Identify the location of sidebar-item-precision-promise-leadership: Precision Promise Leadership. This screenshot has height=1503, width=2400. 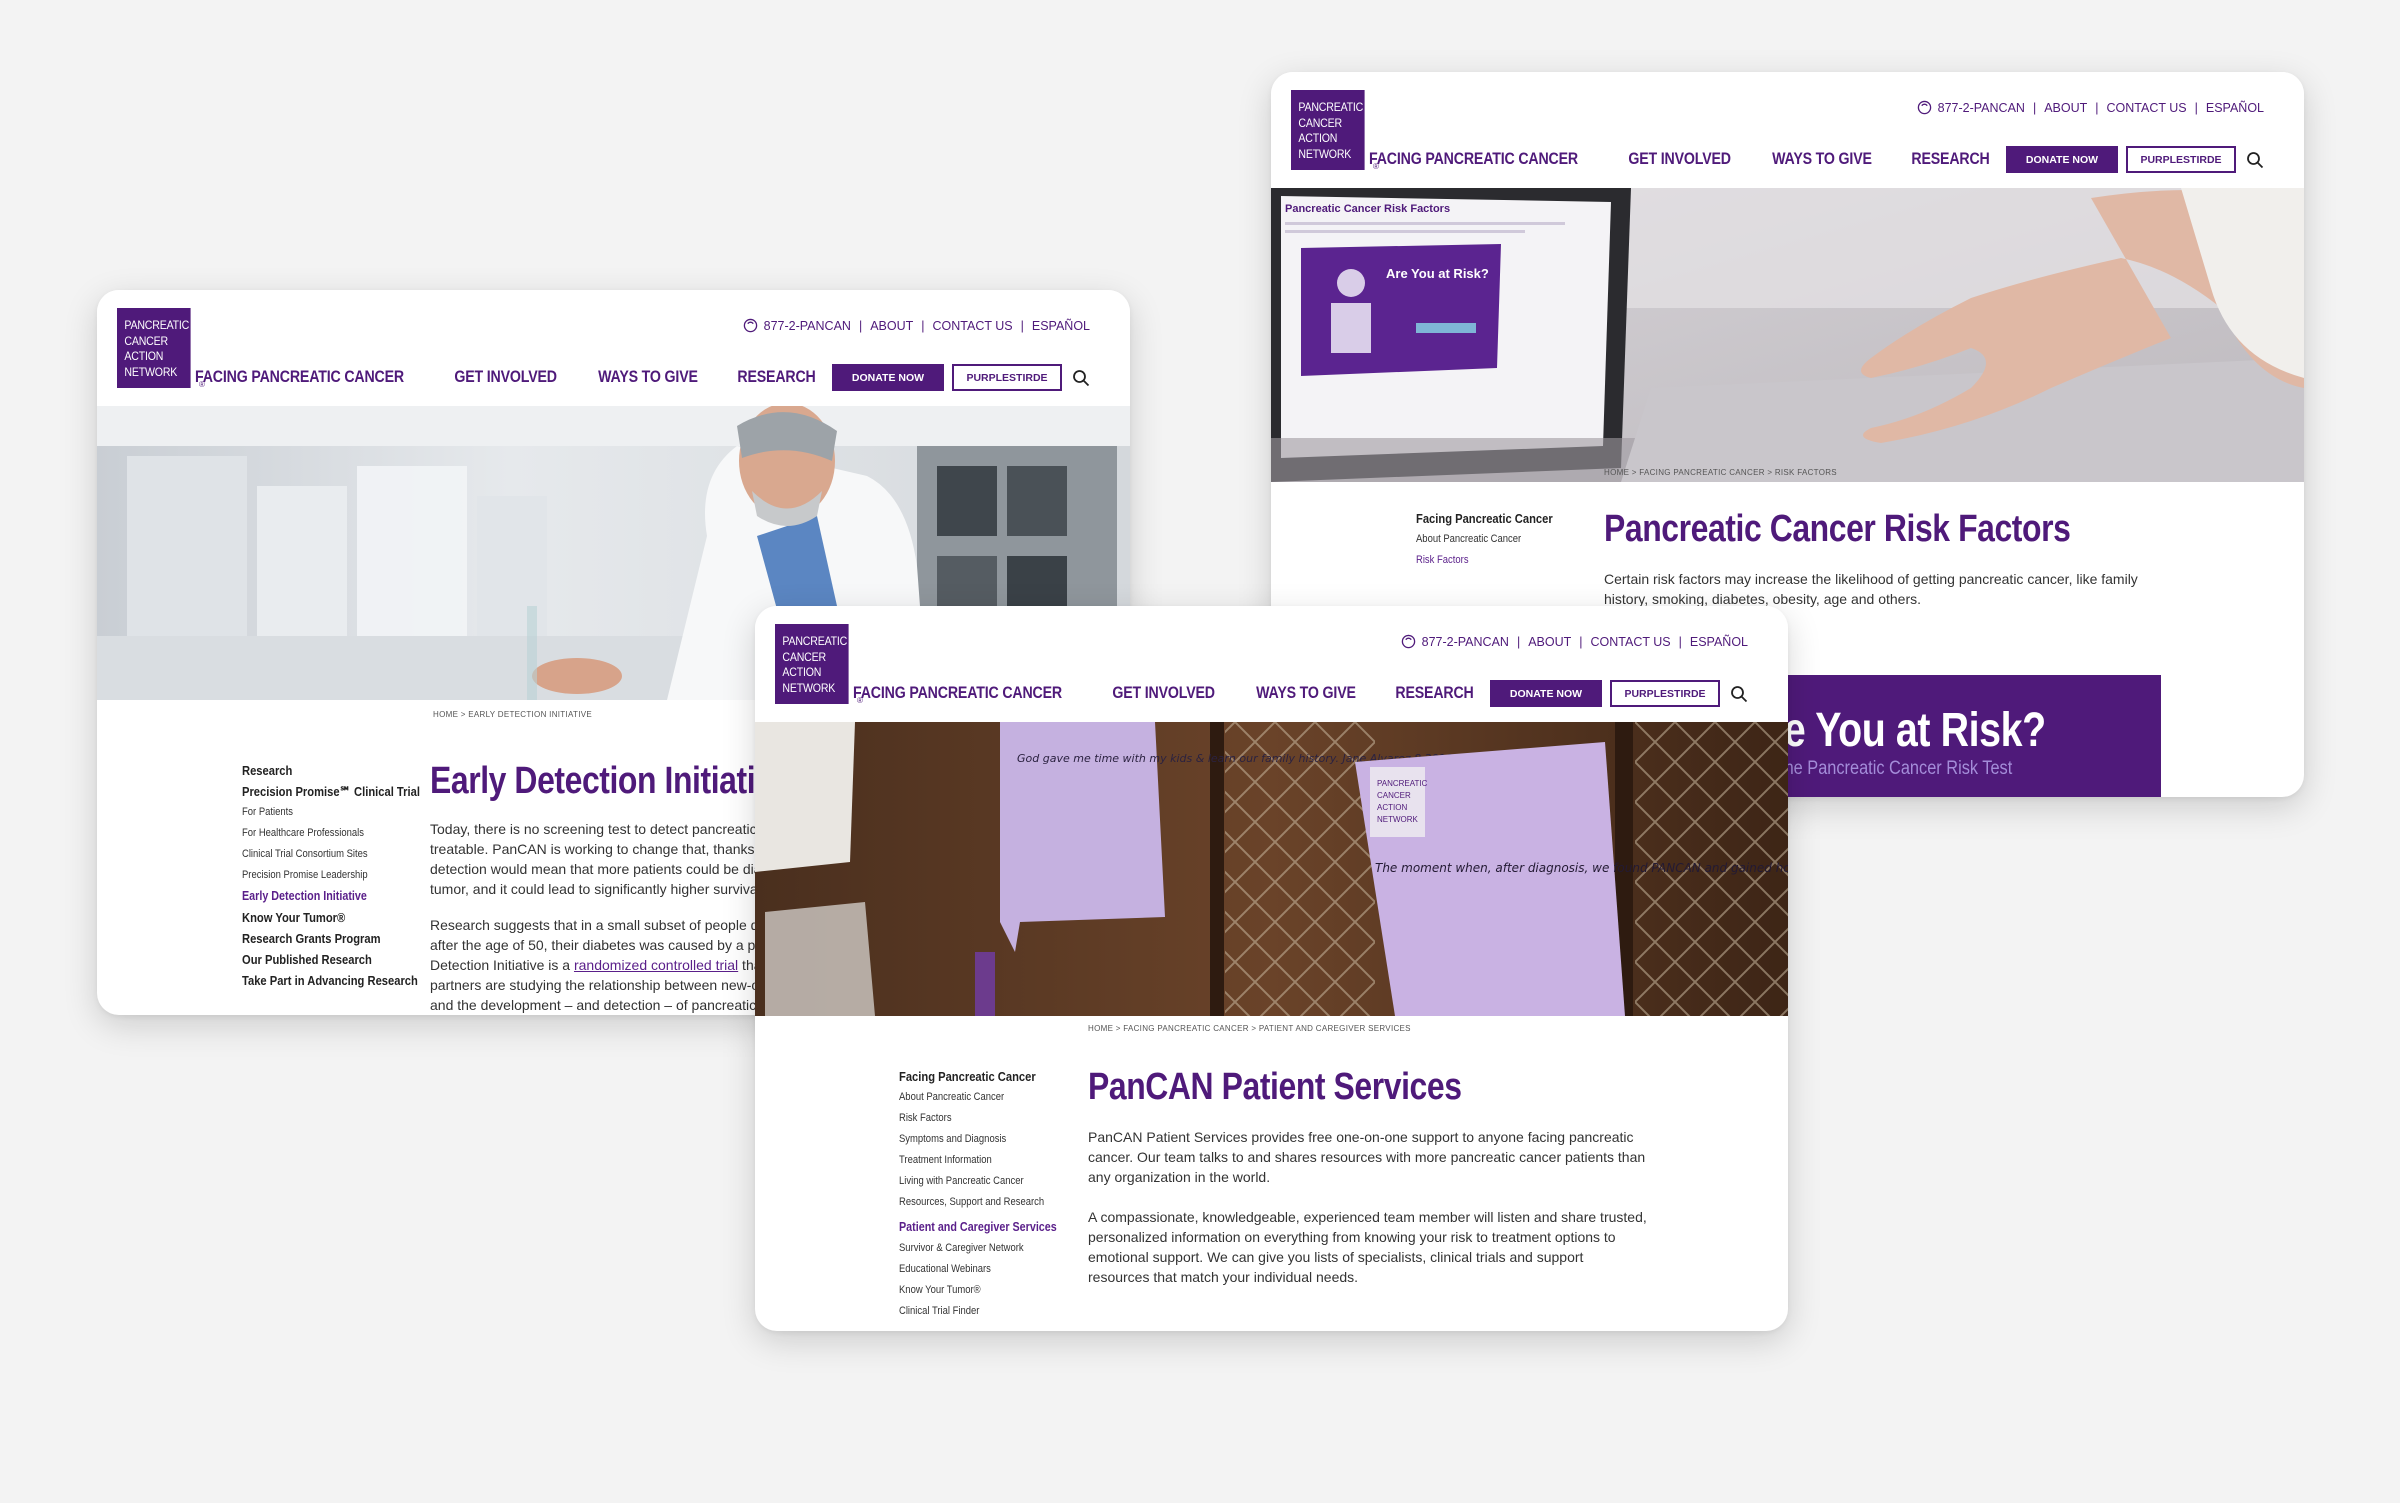
(331, 875).